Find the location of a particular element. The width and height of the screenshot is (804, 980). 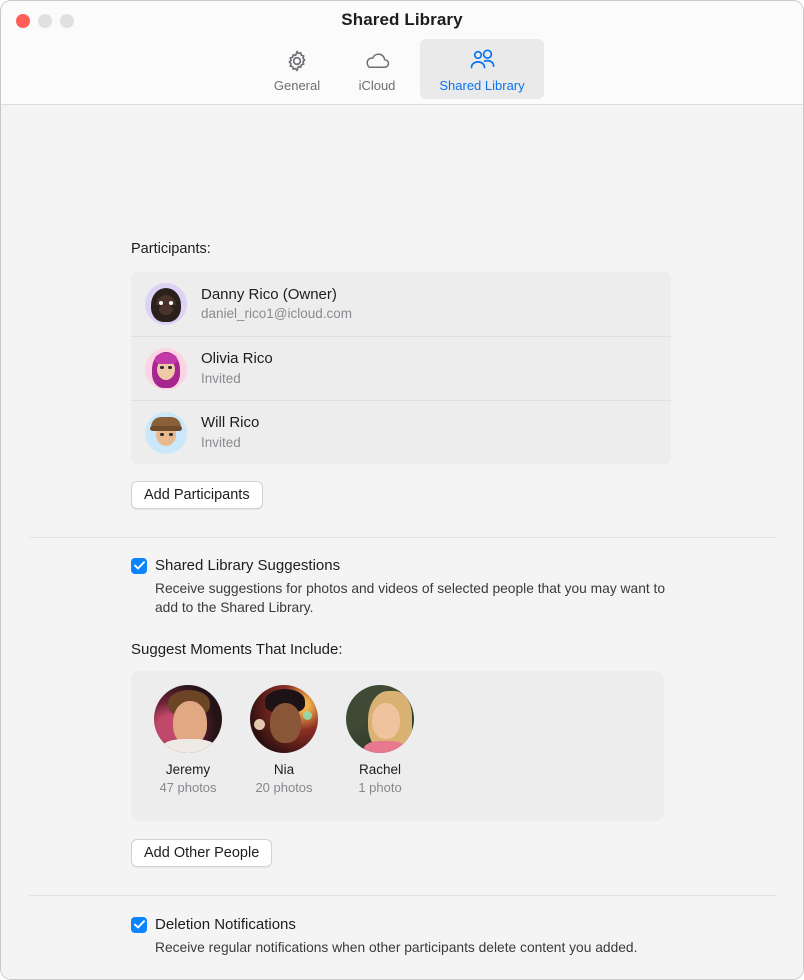

participants-label: Participants: is located at coordinates (171, 249).